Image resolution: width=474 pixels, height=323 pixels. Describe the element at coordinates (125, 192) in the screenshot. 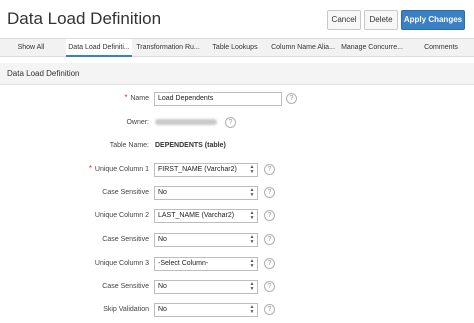

I see `case-sensitive-1-label: Case Sensitive` at that location.